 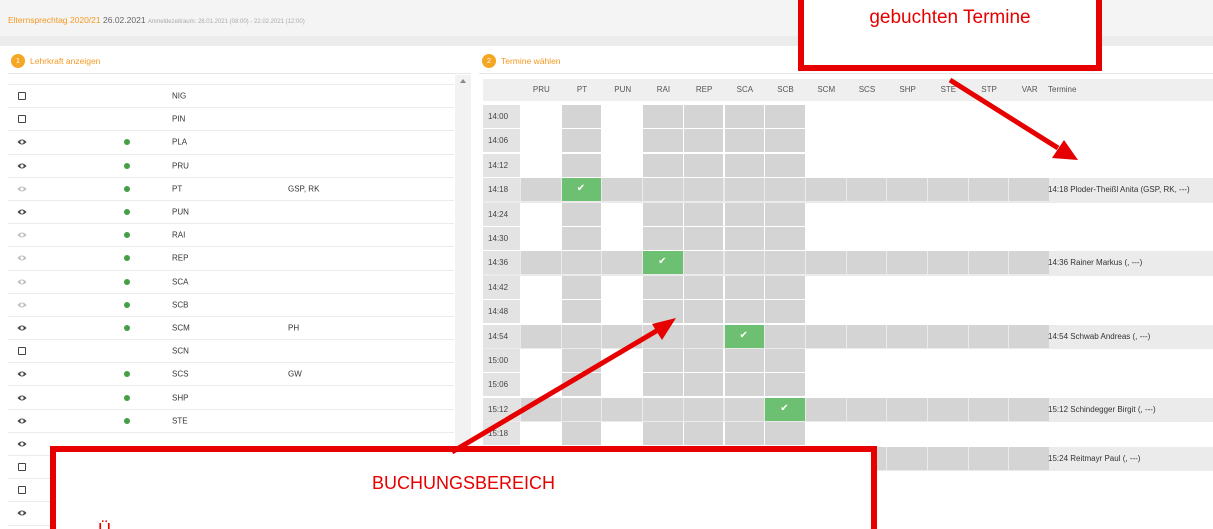 I want to click on teacher-row: PT GSP, RK, so click(x=231, y=189).